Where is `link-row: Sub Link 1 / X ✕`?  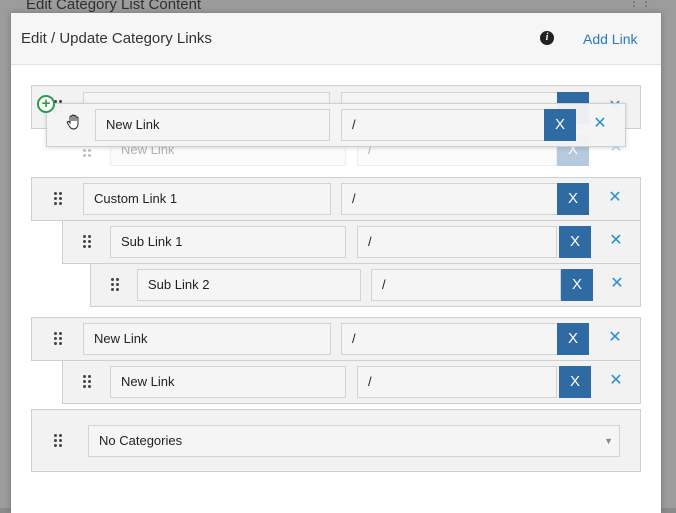
link-row: Sub Link 1 / X ✕ is located at coordinates (351, 242).